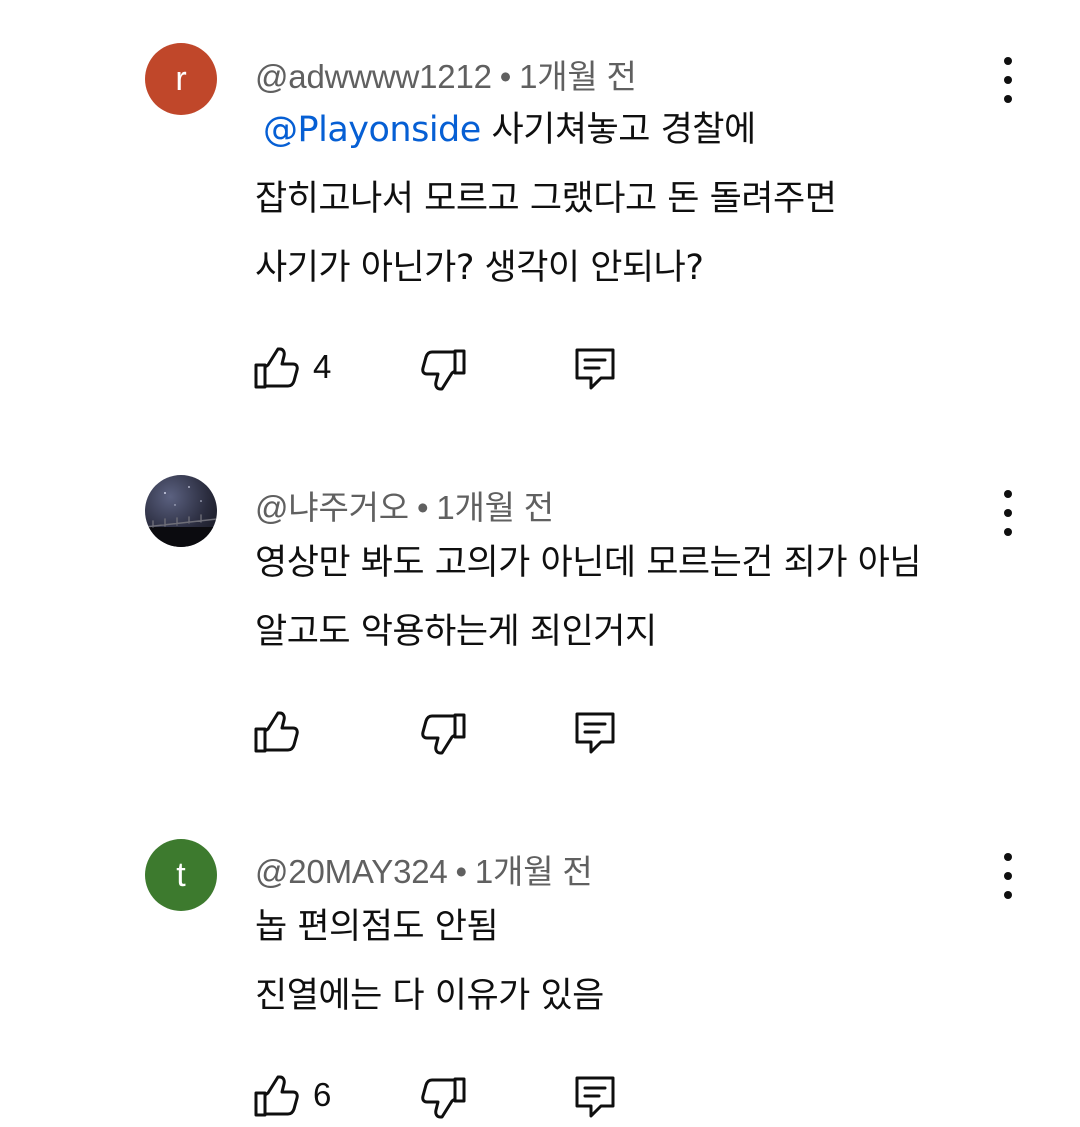  I want to click on avatar-image, so click(181, 516).